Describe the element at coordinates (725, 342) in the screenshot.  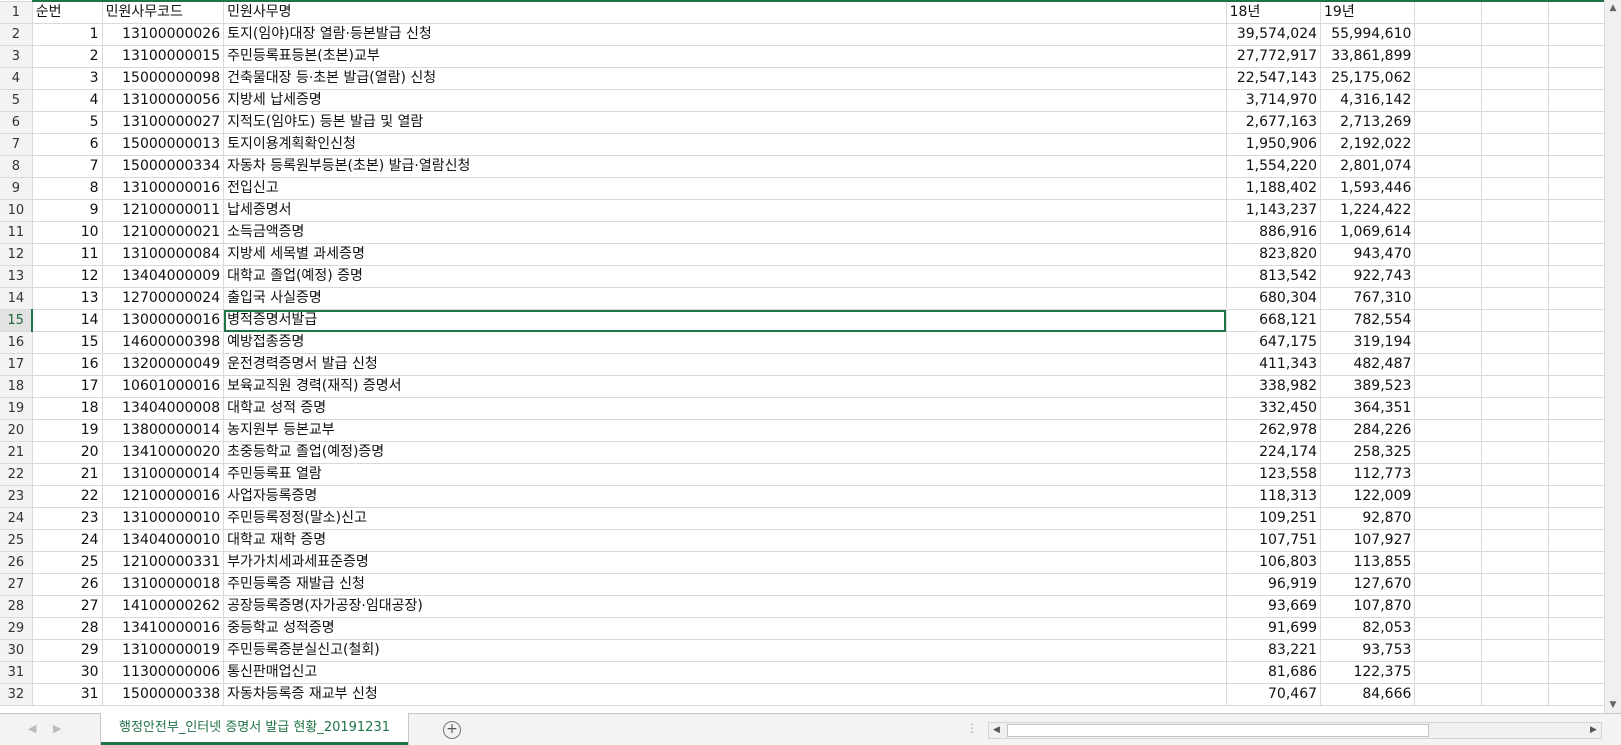
I see `name-cell: 예방접종증명` at that location.